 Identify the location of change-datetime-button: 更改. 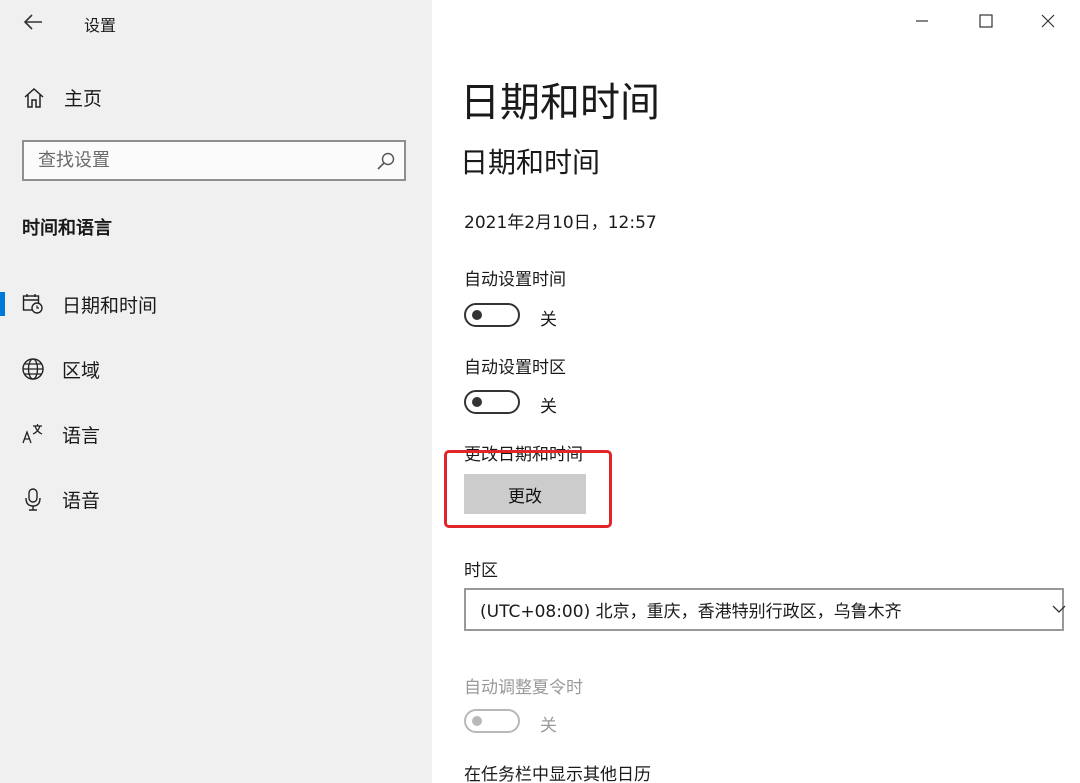
(525, 494).